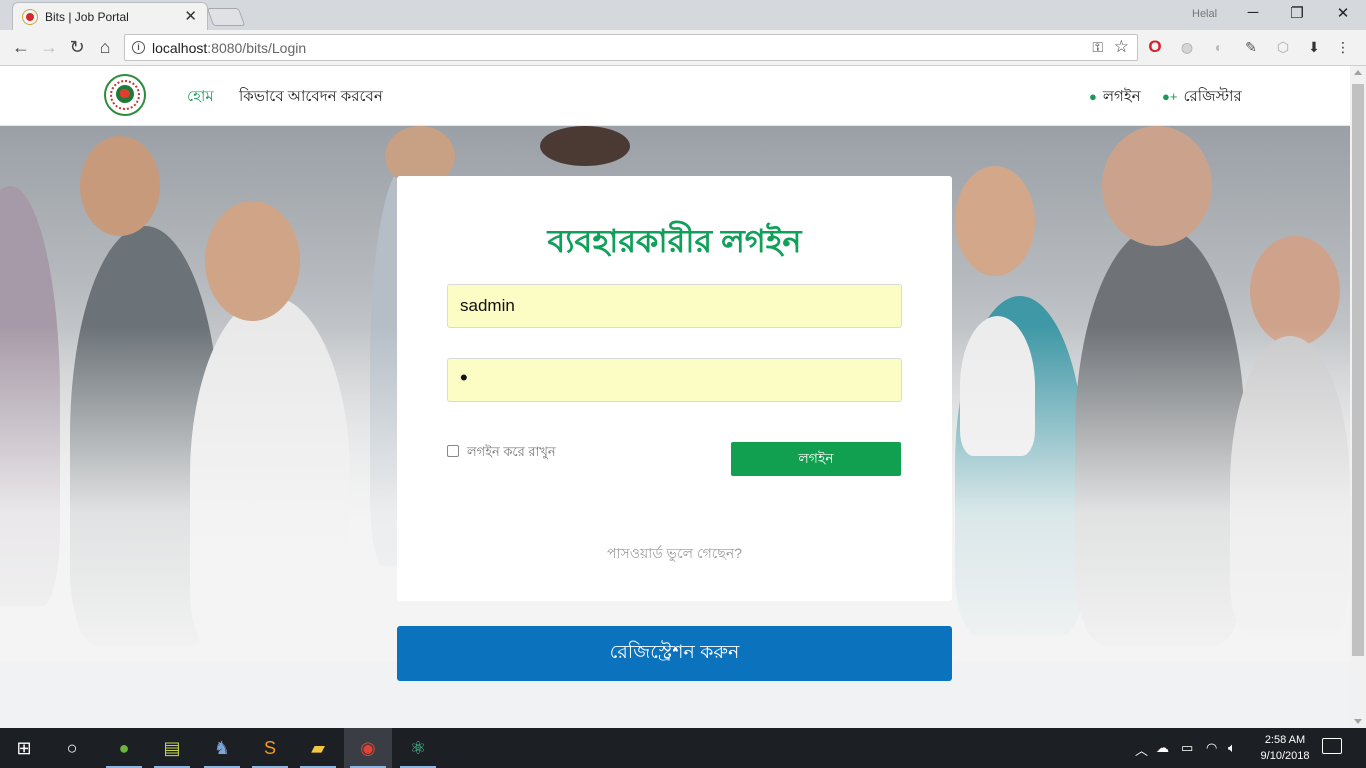 The height and width of the screenshot is (768, 1366). I want to click on wifi-icon: ◠, so click(1211, 748).